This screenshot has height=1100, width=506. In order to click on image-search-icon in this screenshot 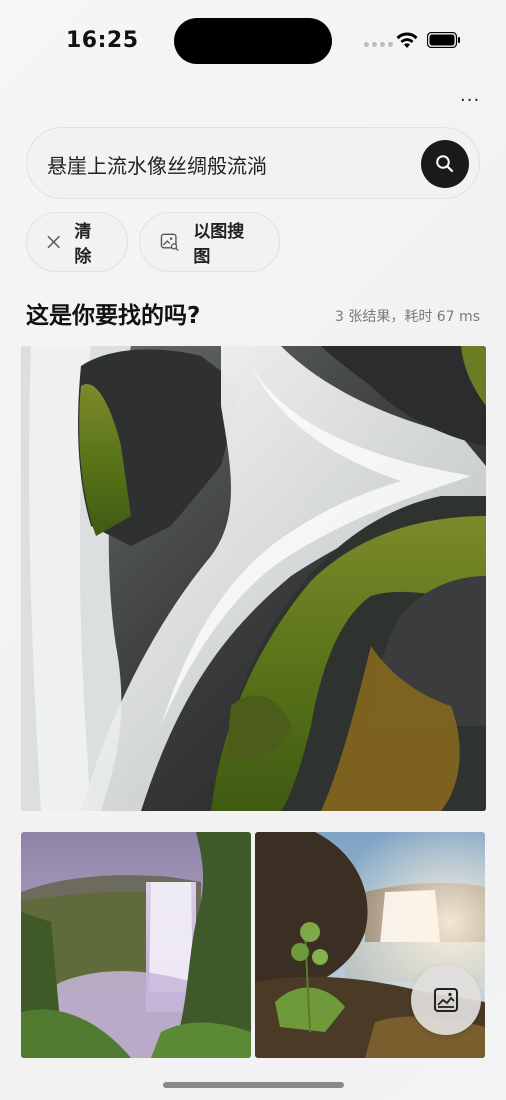, I will do `click(169, 242)`.